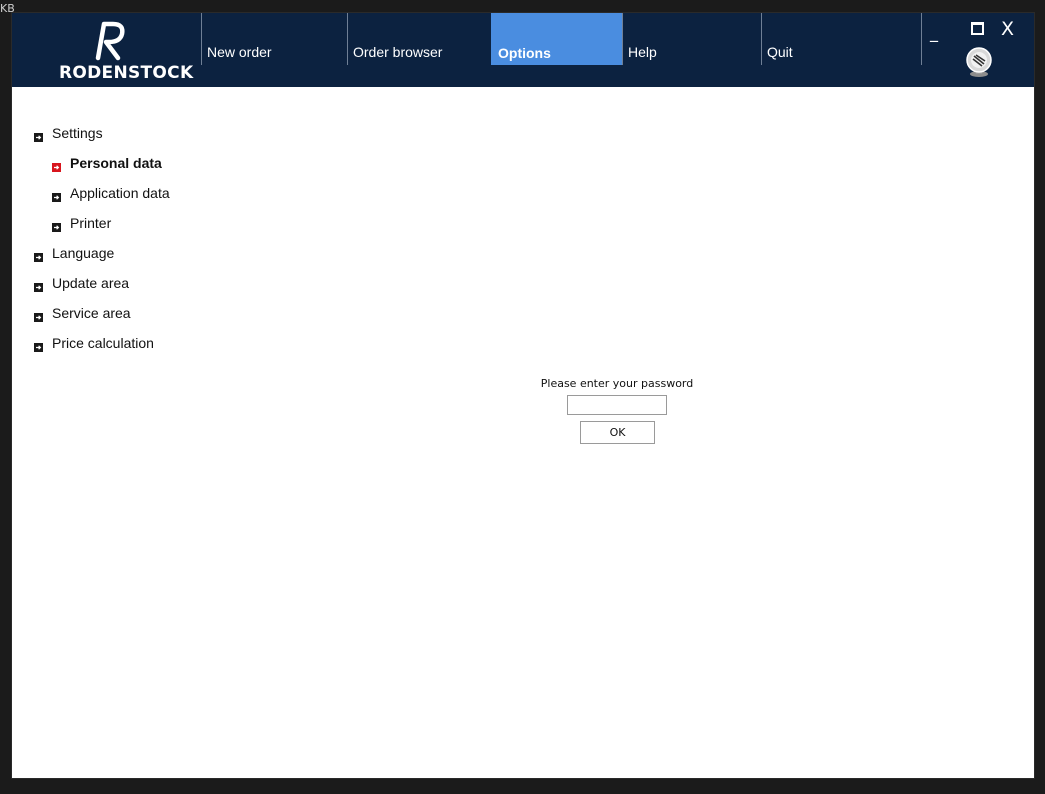 This screenshot has width=1045, height=794. I want to click on nav-order-browser: Order browser, so click(419, 39).